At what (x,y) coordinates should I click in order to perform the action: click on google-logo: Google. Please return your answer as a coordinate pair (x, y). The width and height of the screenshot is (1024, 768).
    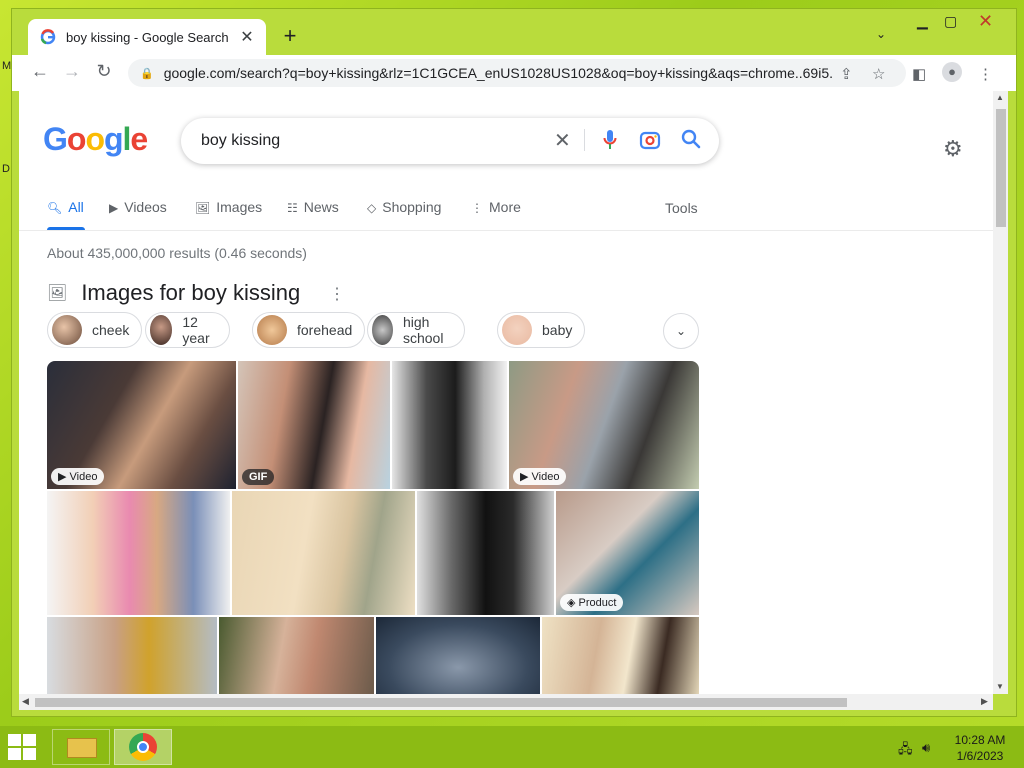
    Looking at the image, I should click on (95, 139).